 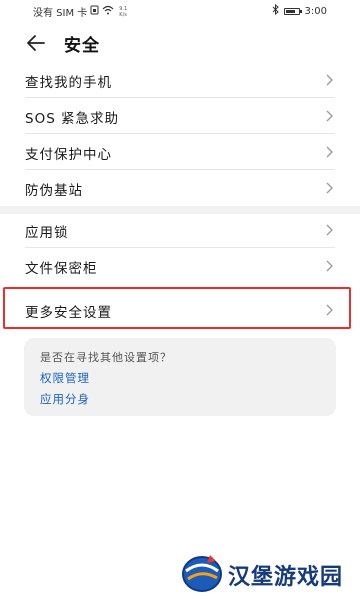 I want to click on list-item-label: 查找我的手机, so click(x=68, y=83).